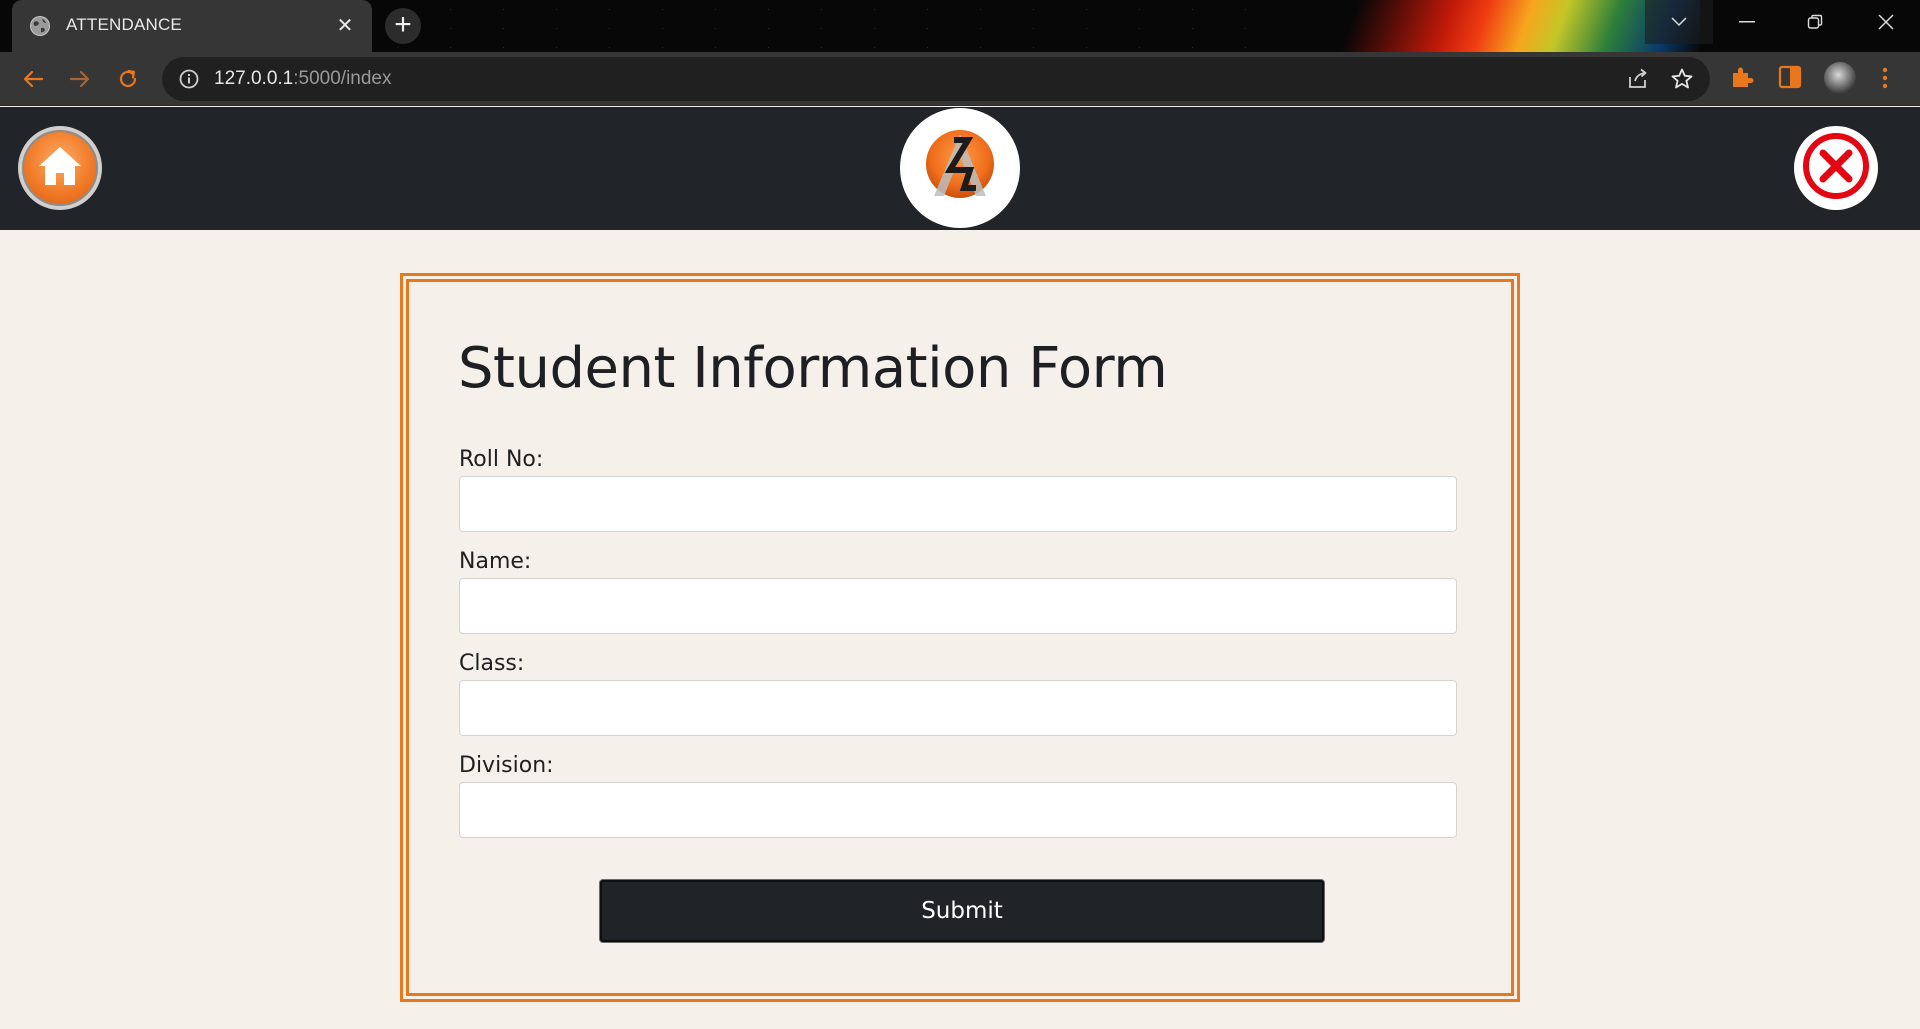 This screenshot has width=1920, height=1029. I want to click on restore-icon, so click(1815, 22).